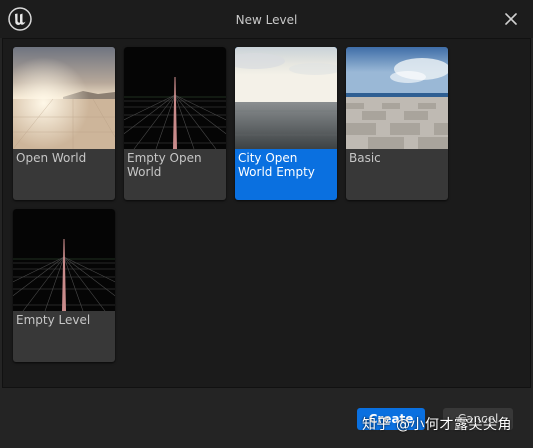  Describe the element at coordinates (51, 158) in the screenshot. I see `template-label: Open World` at that location.